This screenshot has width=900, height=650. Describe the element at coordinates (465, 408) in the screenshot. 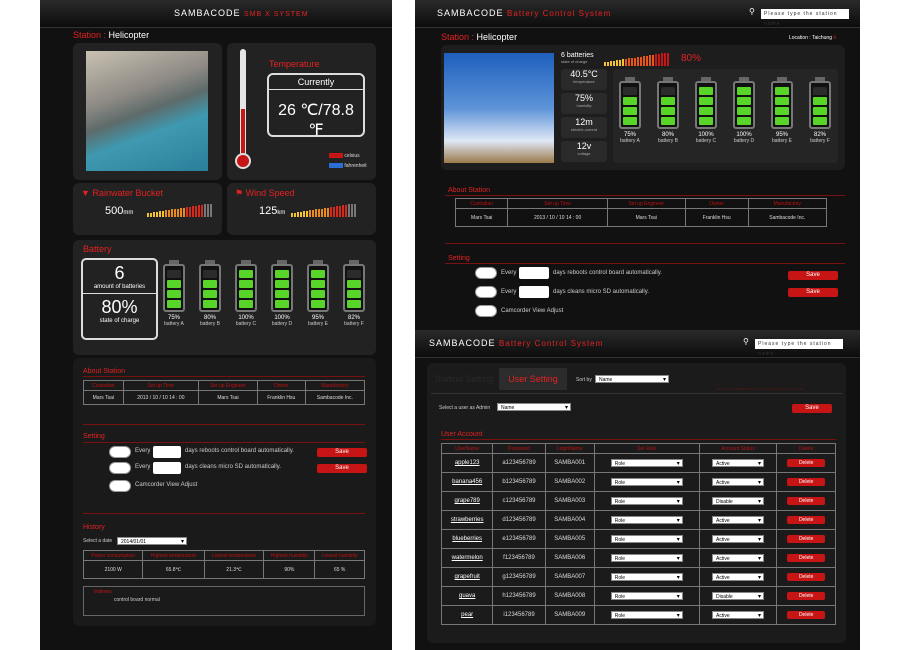

I see `admin-label: Select a user as Admin` at that location.